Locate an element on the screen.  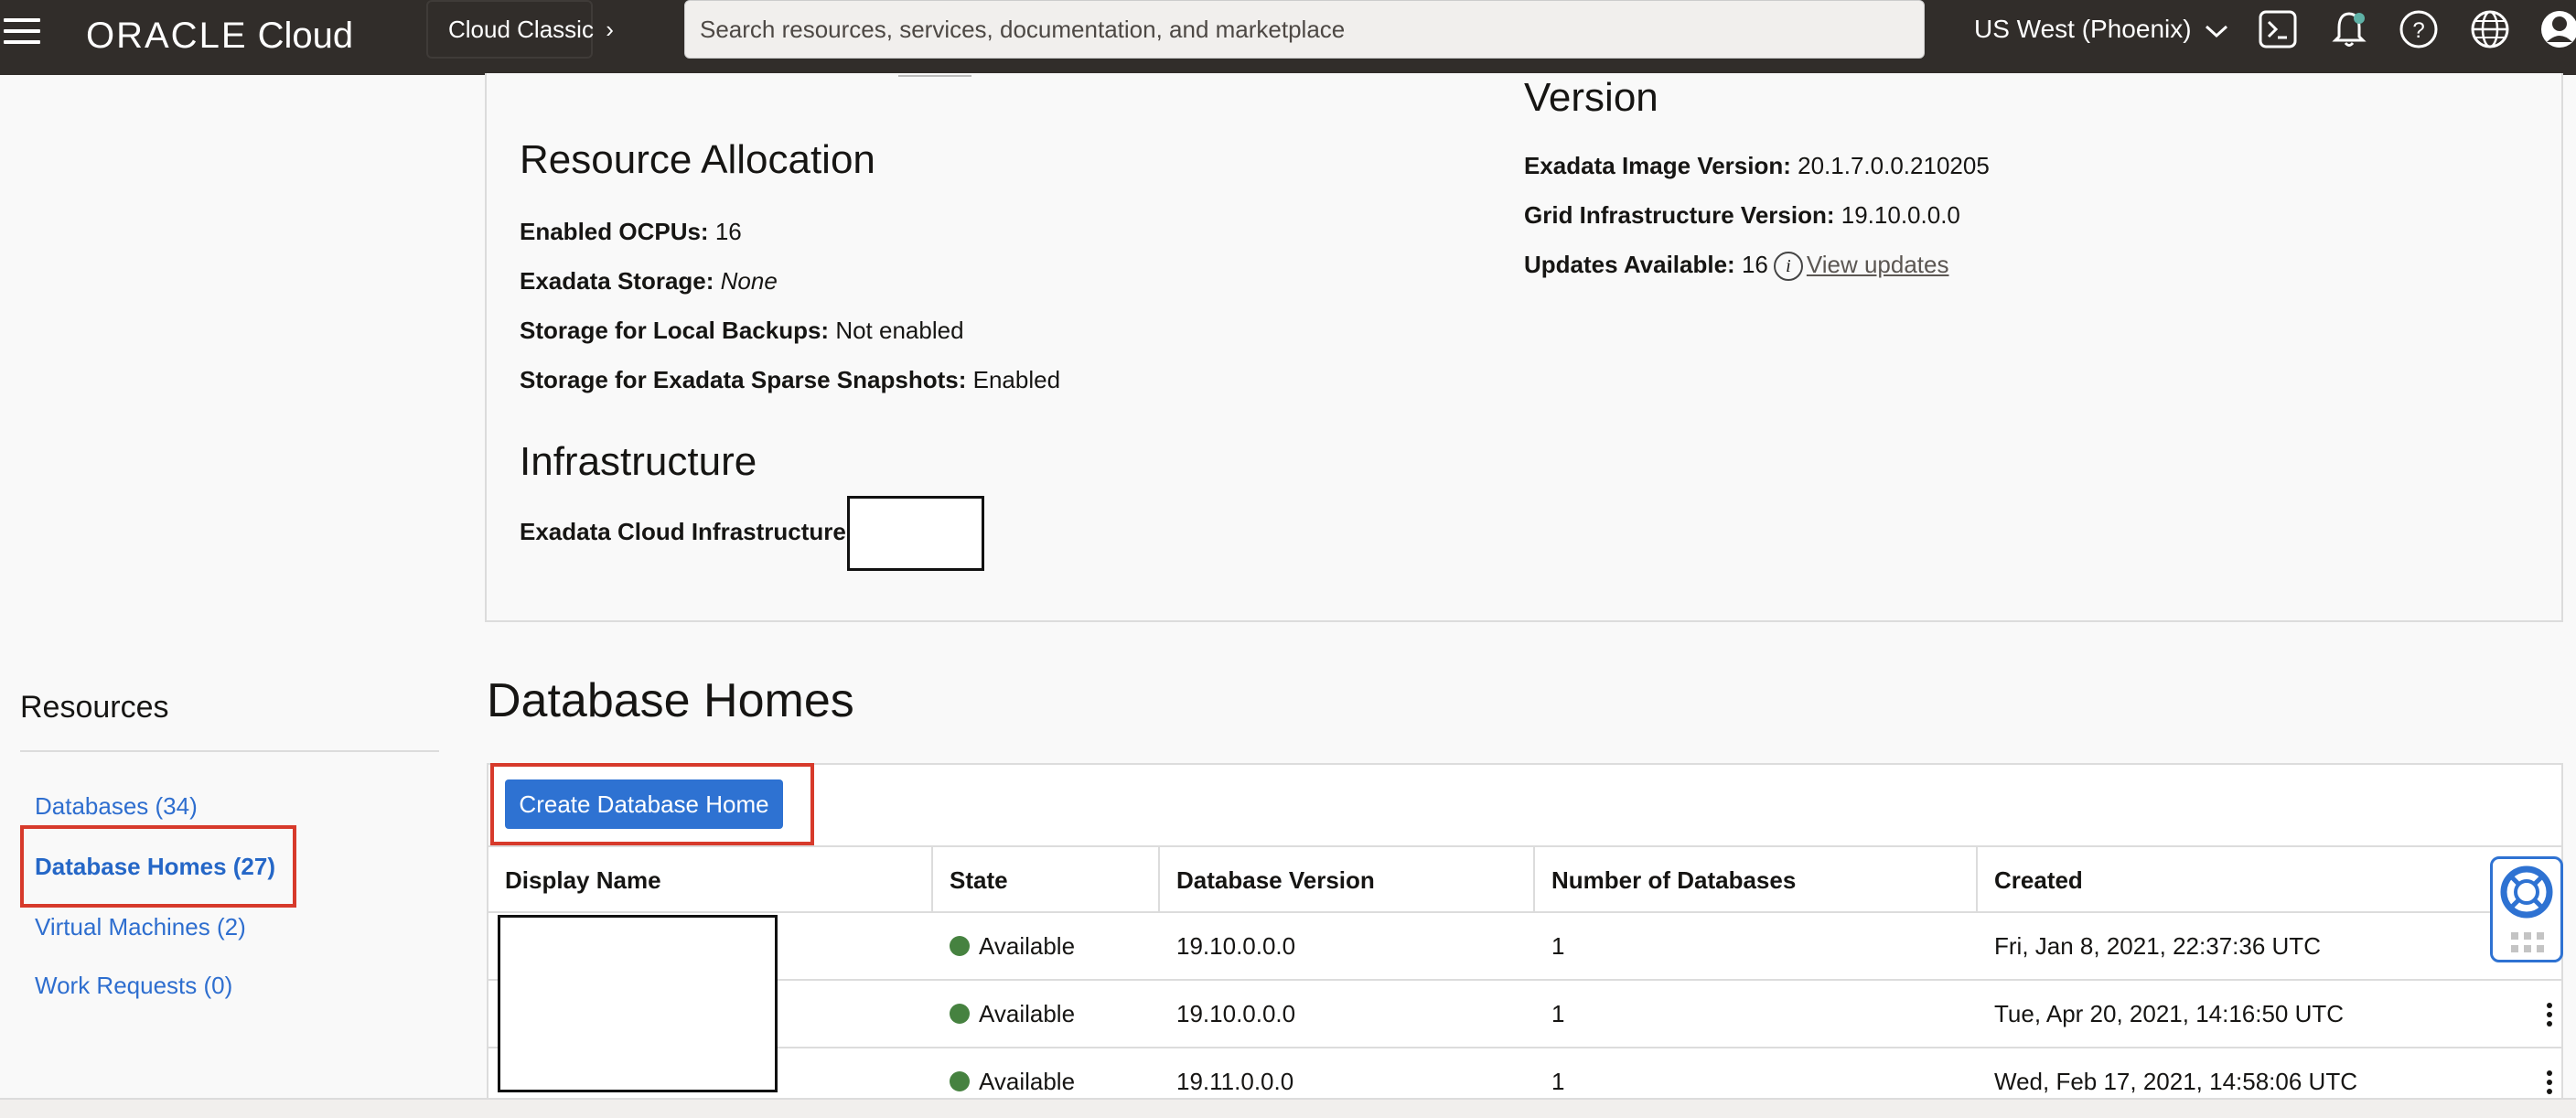
updates-available-label: Updates Available: is located at coordinates (1630, 264).